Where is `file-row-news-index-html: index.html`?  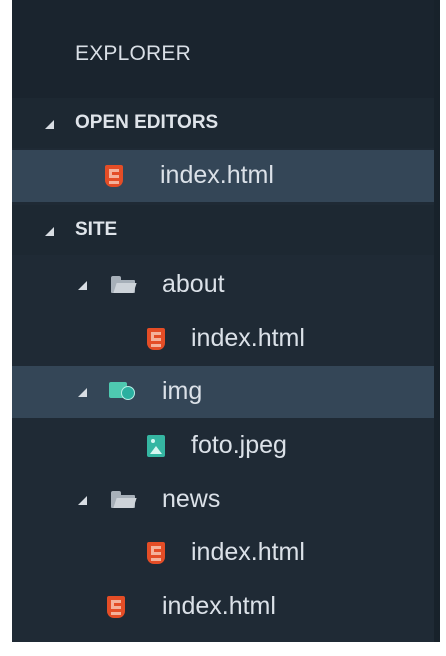
file-row-news-index-html: index.html is located at coordinates (223, 553).